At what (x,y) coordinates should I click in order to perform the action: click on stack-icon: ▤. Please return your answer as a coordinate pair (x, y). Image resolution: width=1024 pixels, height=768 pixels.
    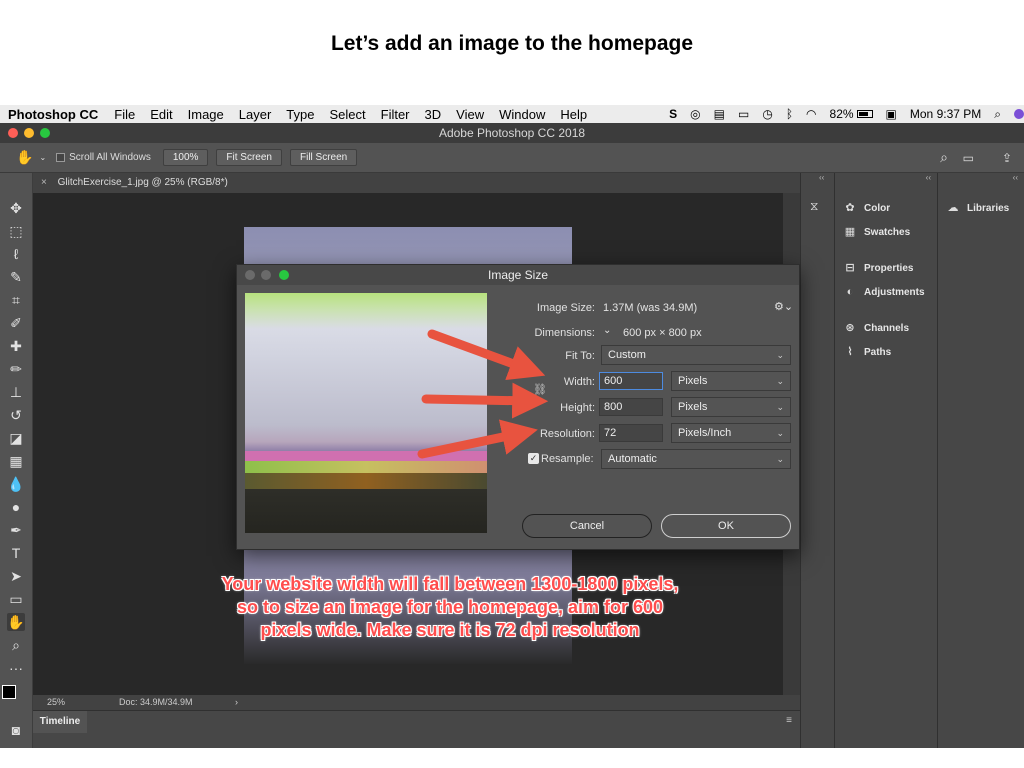
    Looking at the image, I should click on (719, 114).